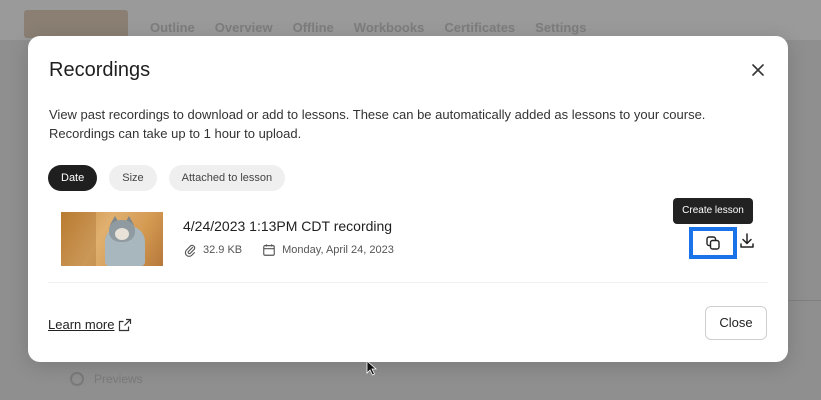 This screenshot has width=821, height=400. What do you see at coordinates (243, 27) in the screenshot?
I see `background-tab: Overview` at bounding box center [243, 27].